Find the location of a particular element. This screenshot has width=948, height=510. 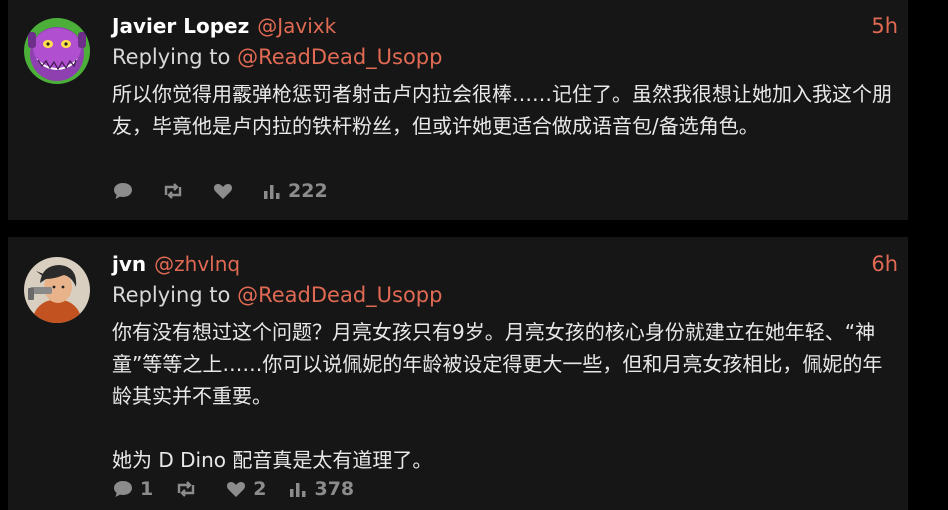

action-bar: 222 is located at coordinates (231, 191).